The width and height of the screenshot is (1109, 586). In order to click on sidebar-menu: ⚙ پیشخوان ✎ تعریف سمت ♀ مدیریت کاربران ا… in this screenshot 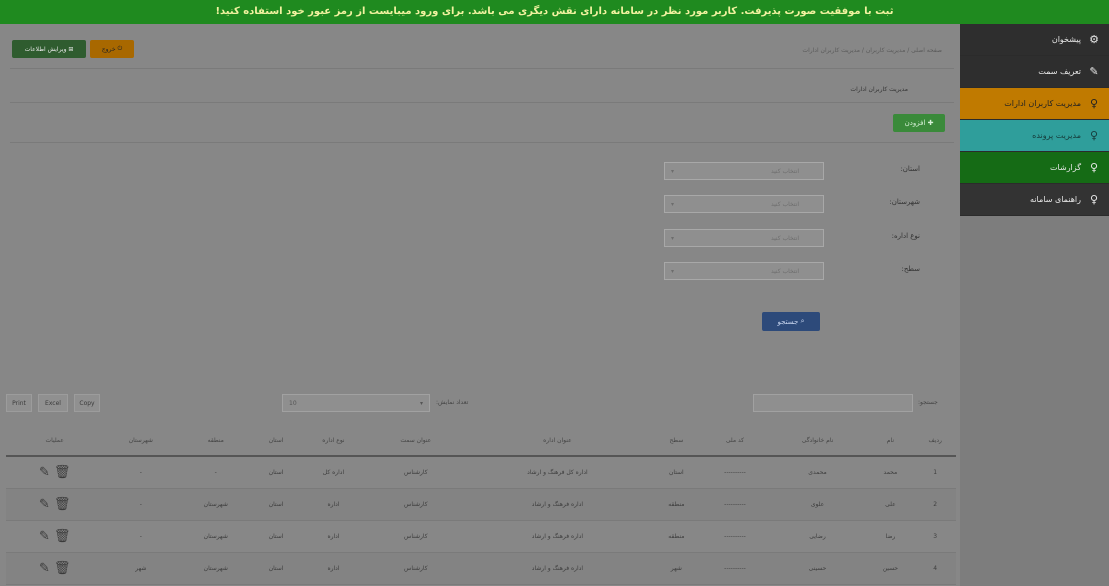, I will do `click(1034, 120)`.